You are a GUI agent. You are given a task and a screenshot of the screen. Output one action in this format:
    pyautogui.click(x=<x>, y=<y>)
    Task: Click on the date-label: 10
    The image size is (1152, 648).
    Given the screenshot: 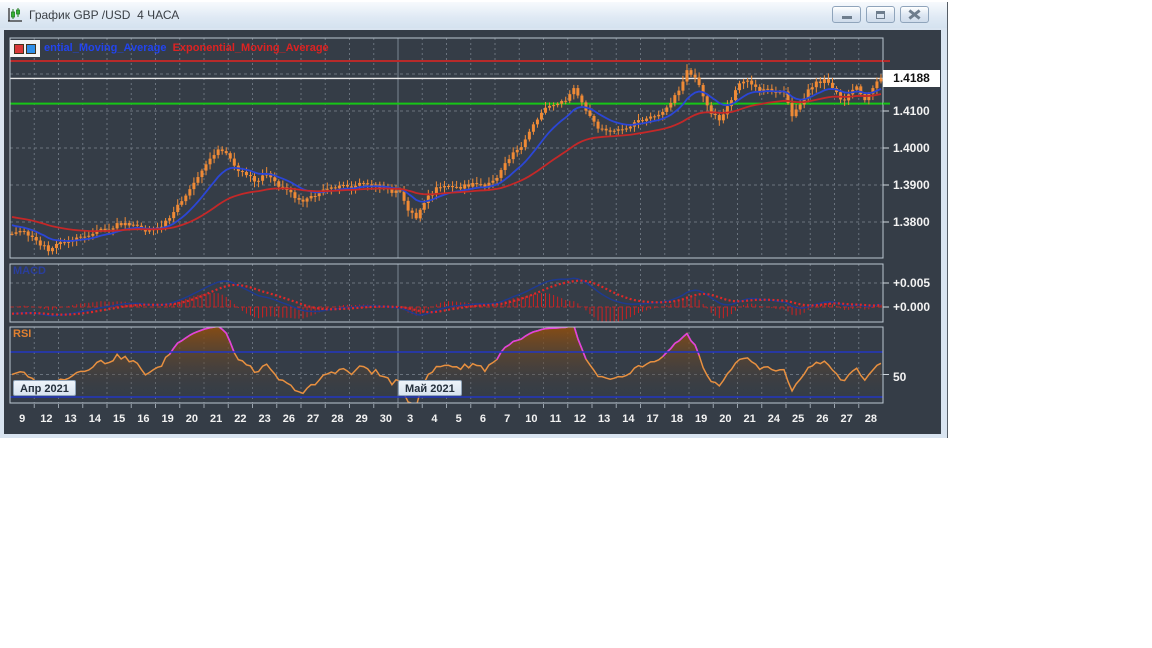 What is the action you would take?
    pyautogui.click(x=531, y=419)
    